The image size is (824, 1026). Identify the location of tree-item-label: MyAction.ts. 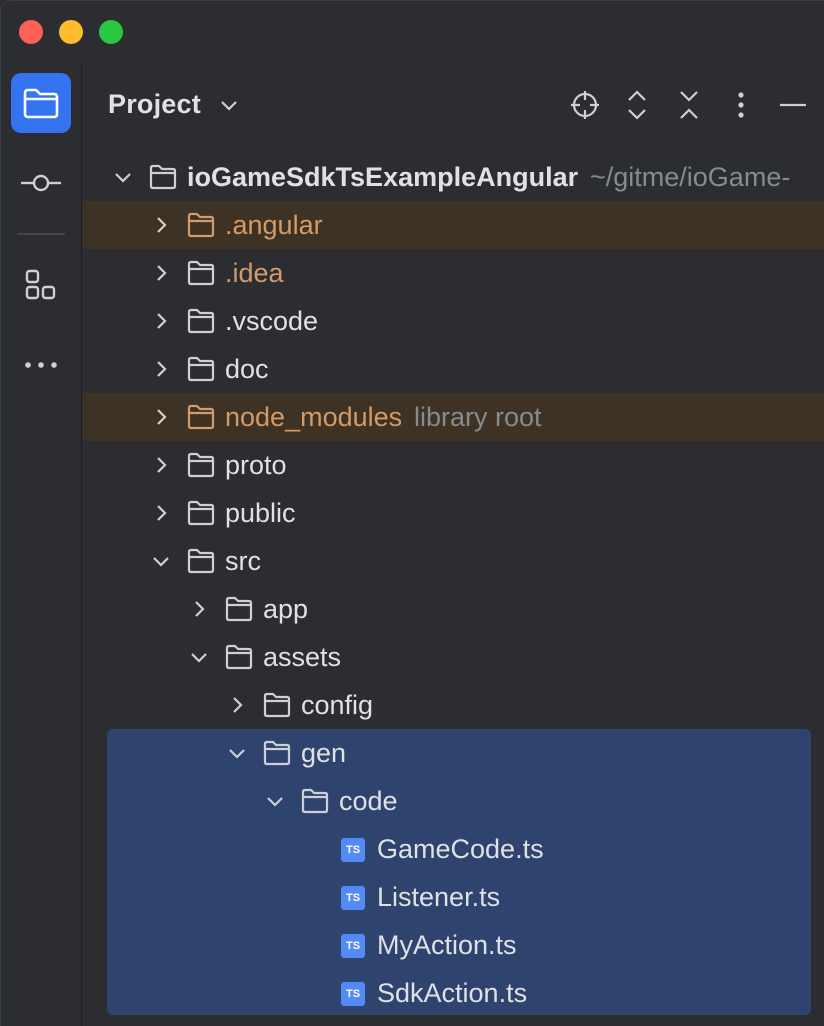
(447, 945).